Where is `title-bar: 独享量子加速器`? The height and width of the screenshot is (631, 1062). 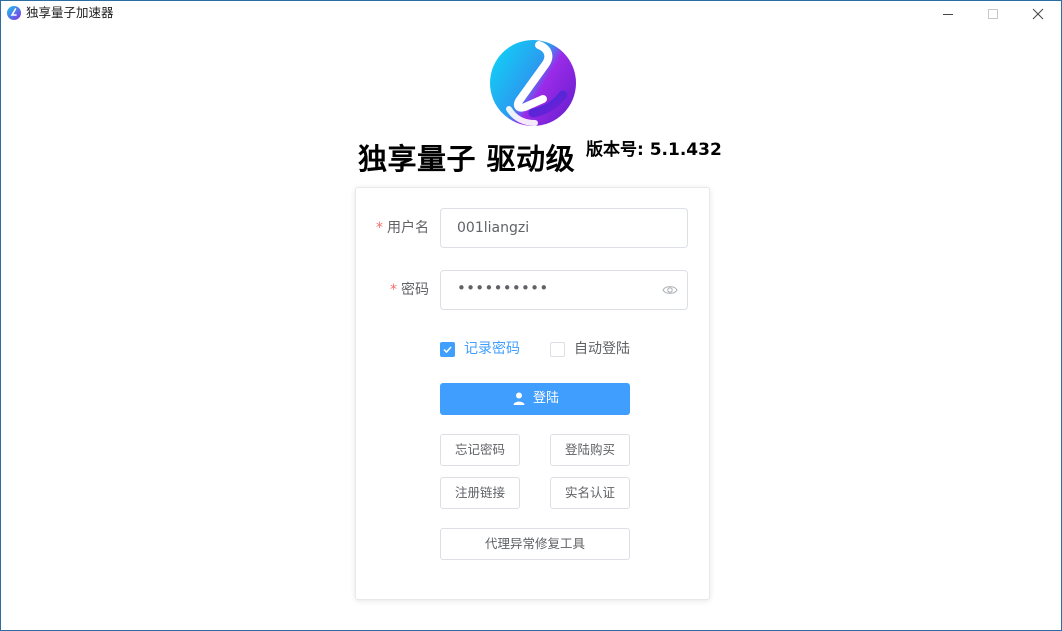 title-bar: 独享量子加速器 is located at coordinates (531, 13).